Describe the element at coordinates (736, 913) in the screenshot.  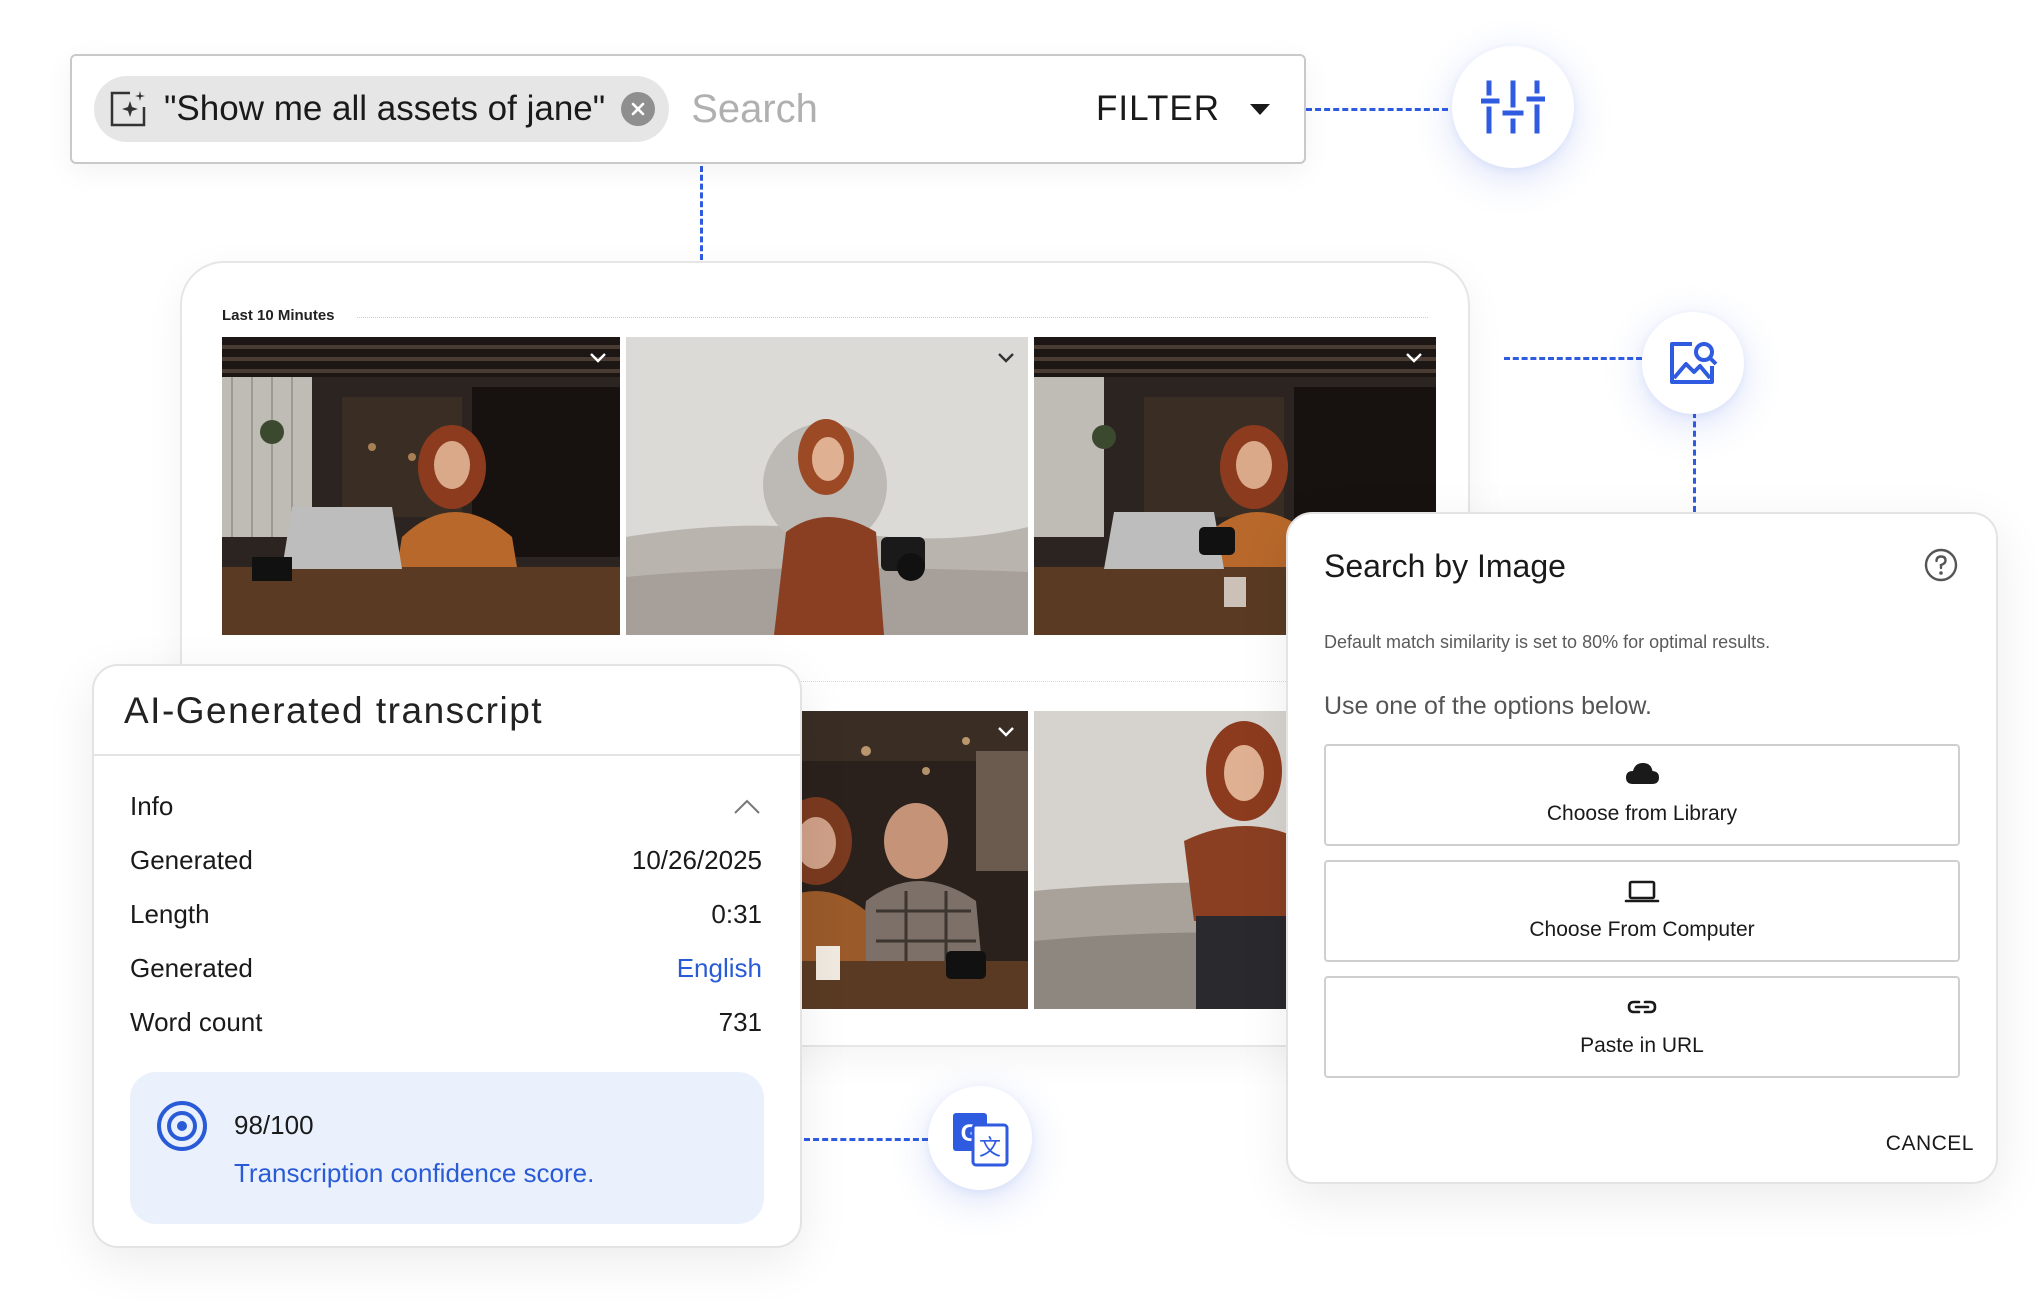
I see `info-row-value: 0:31` at that location.